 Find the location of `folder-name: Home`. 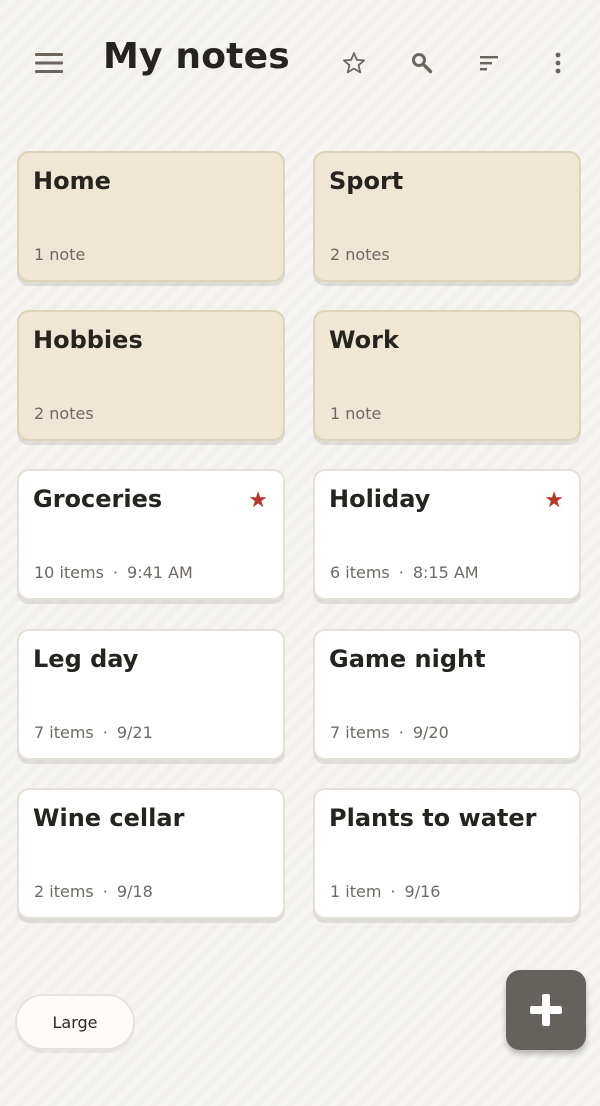

folder-name: Home is located at coordinates (72, 181).